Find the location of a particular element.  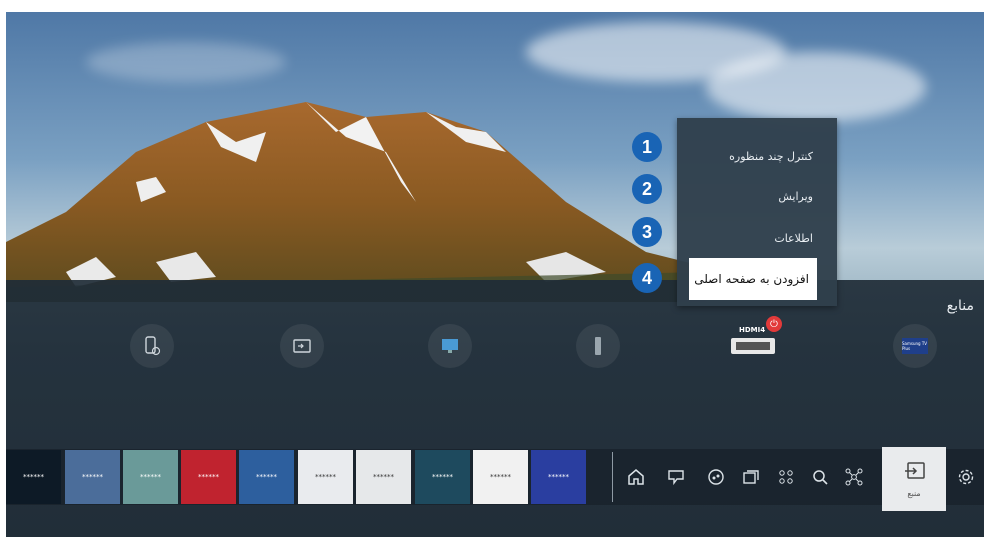

menu-item-info: اطلاعات is located at coordinates (793, 238).